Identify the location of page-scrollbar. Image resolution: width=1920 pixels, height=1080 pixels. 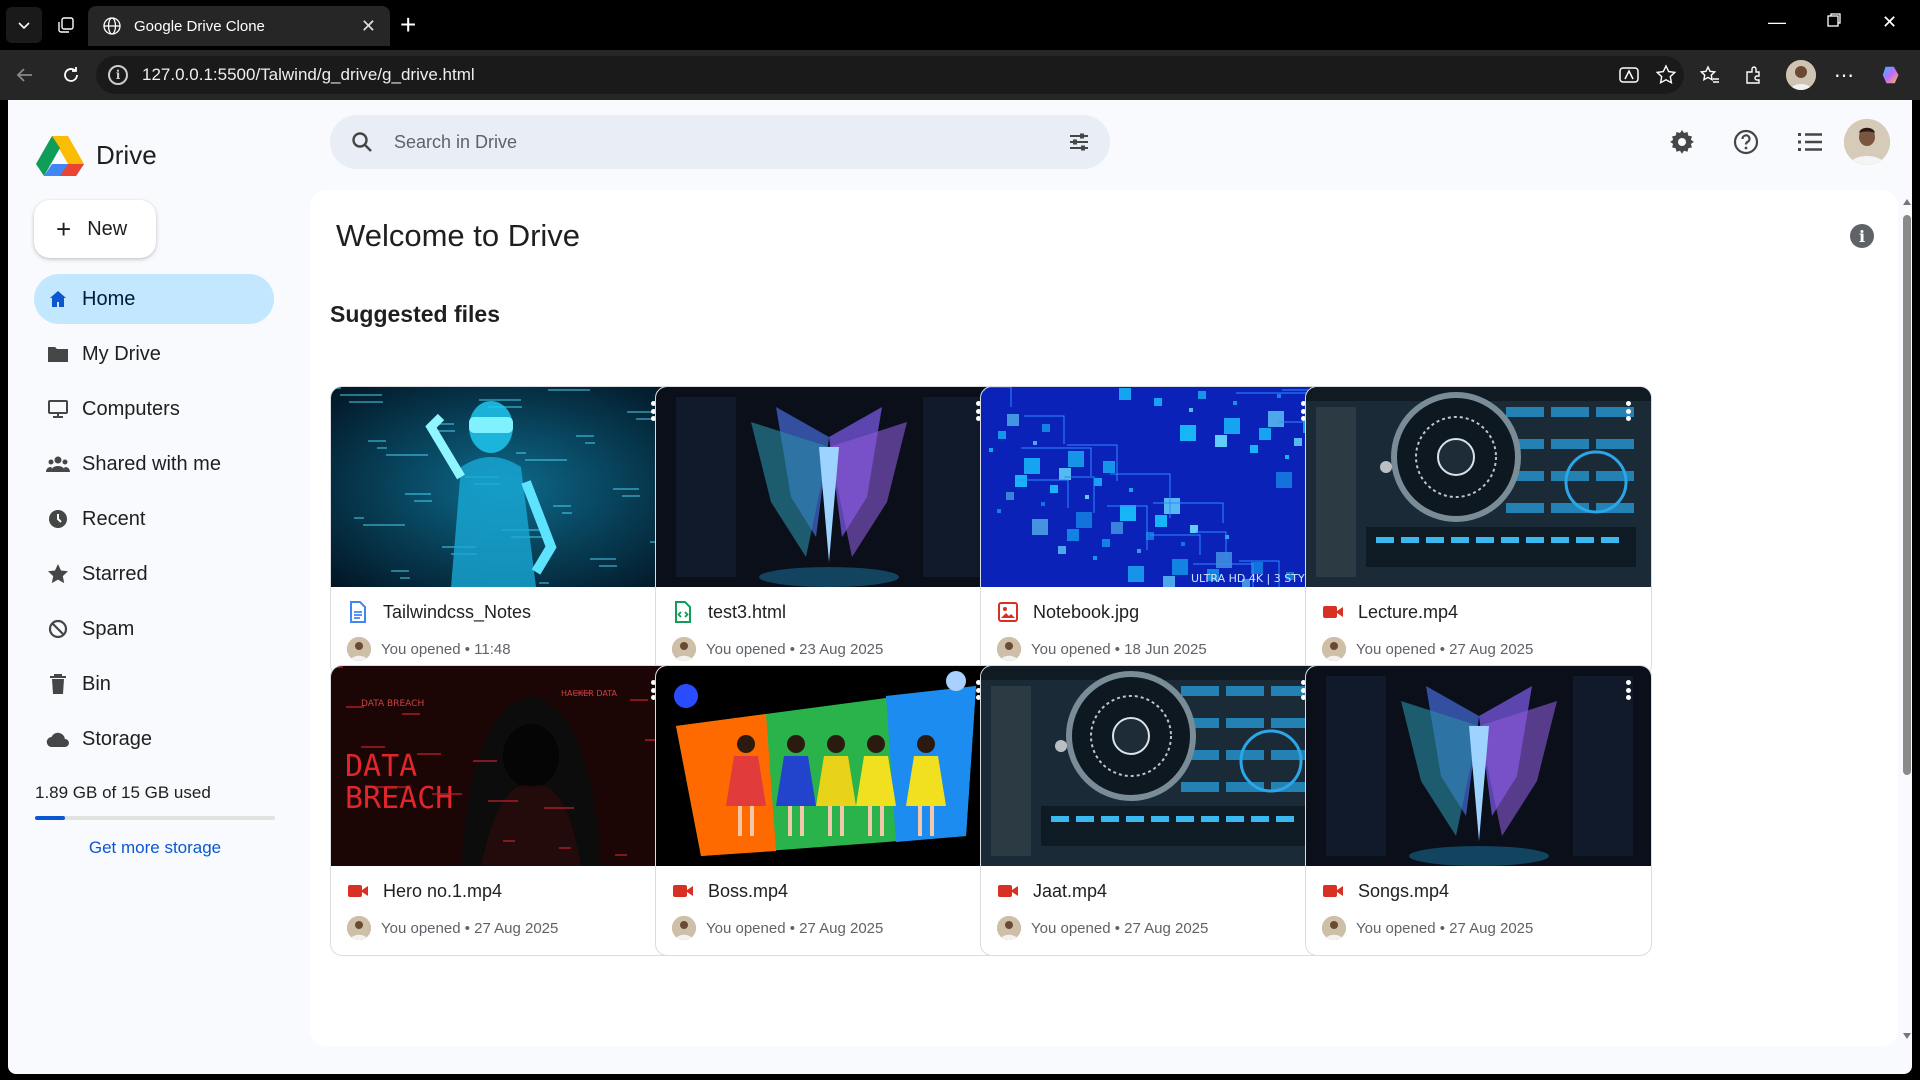
(1906, 619).